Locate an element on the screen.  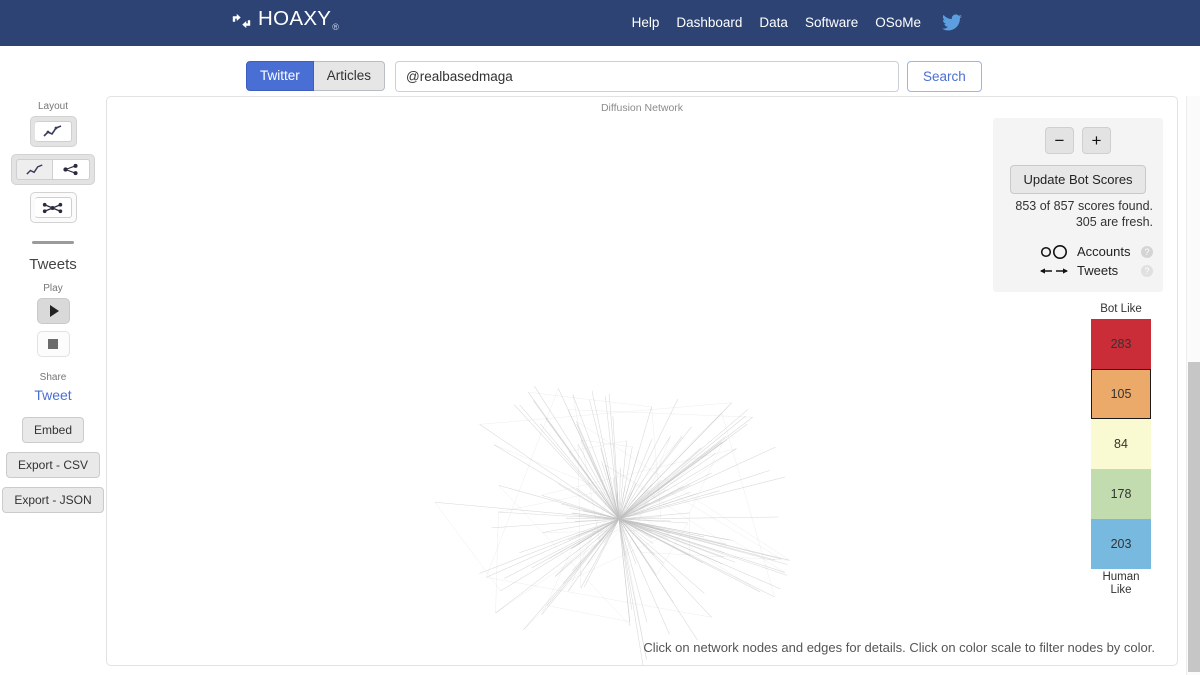
source-toggle-group: Twitter Articles is located at coordinates (316, 76).